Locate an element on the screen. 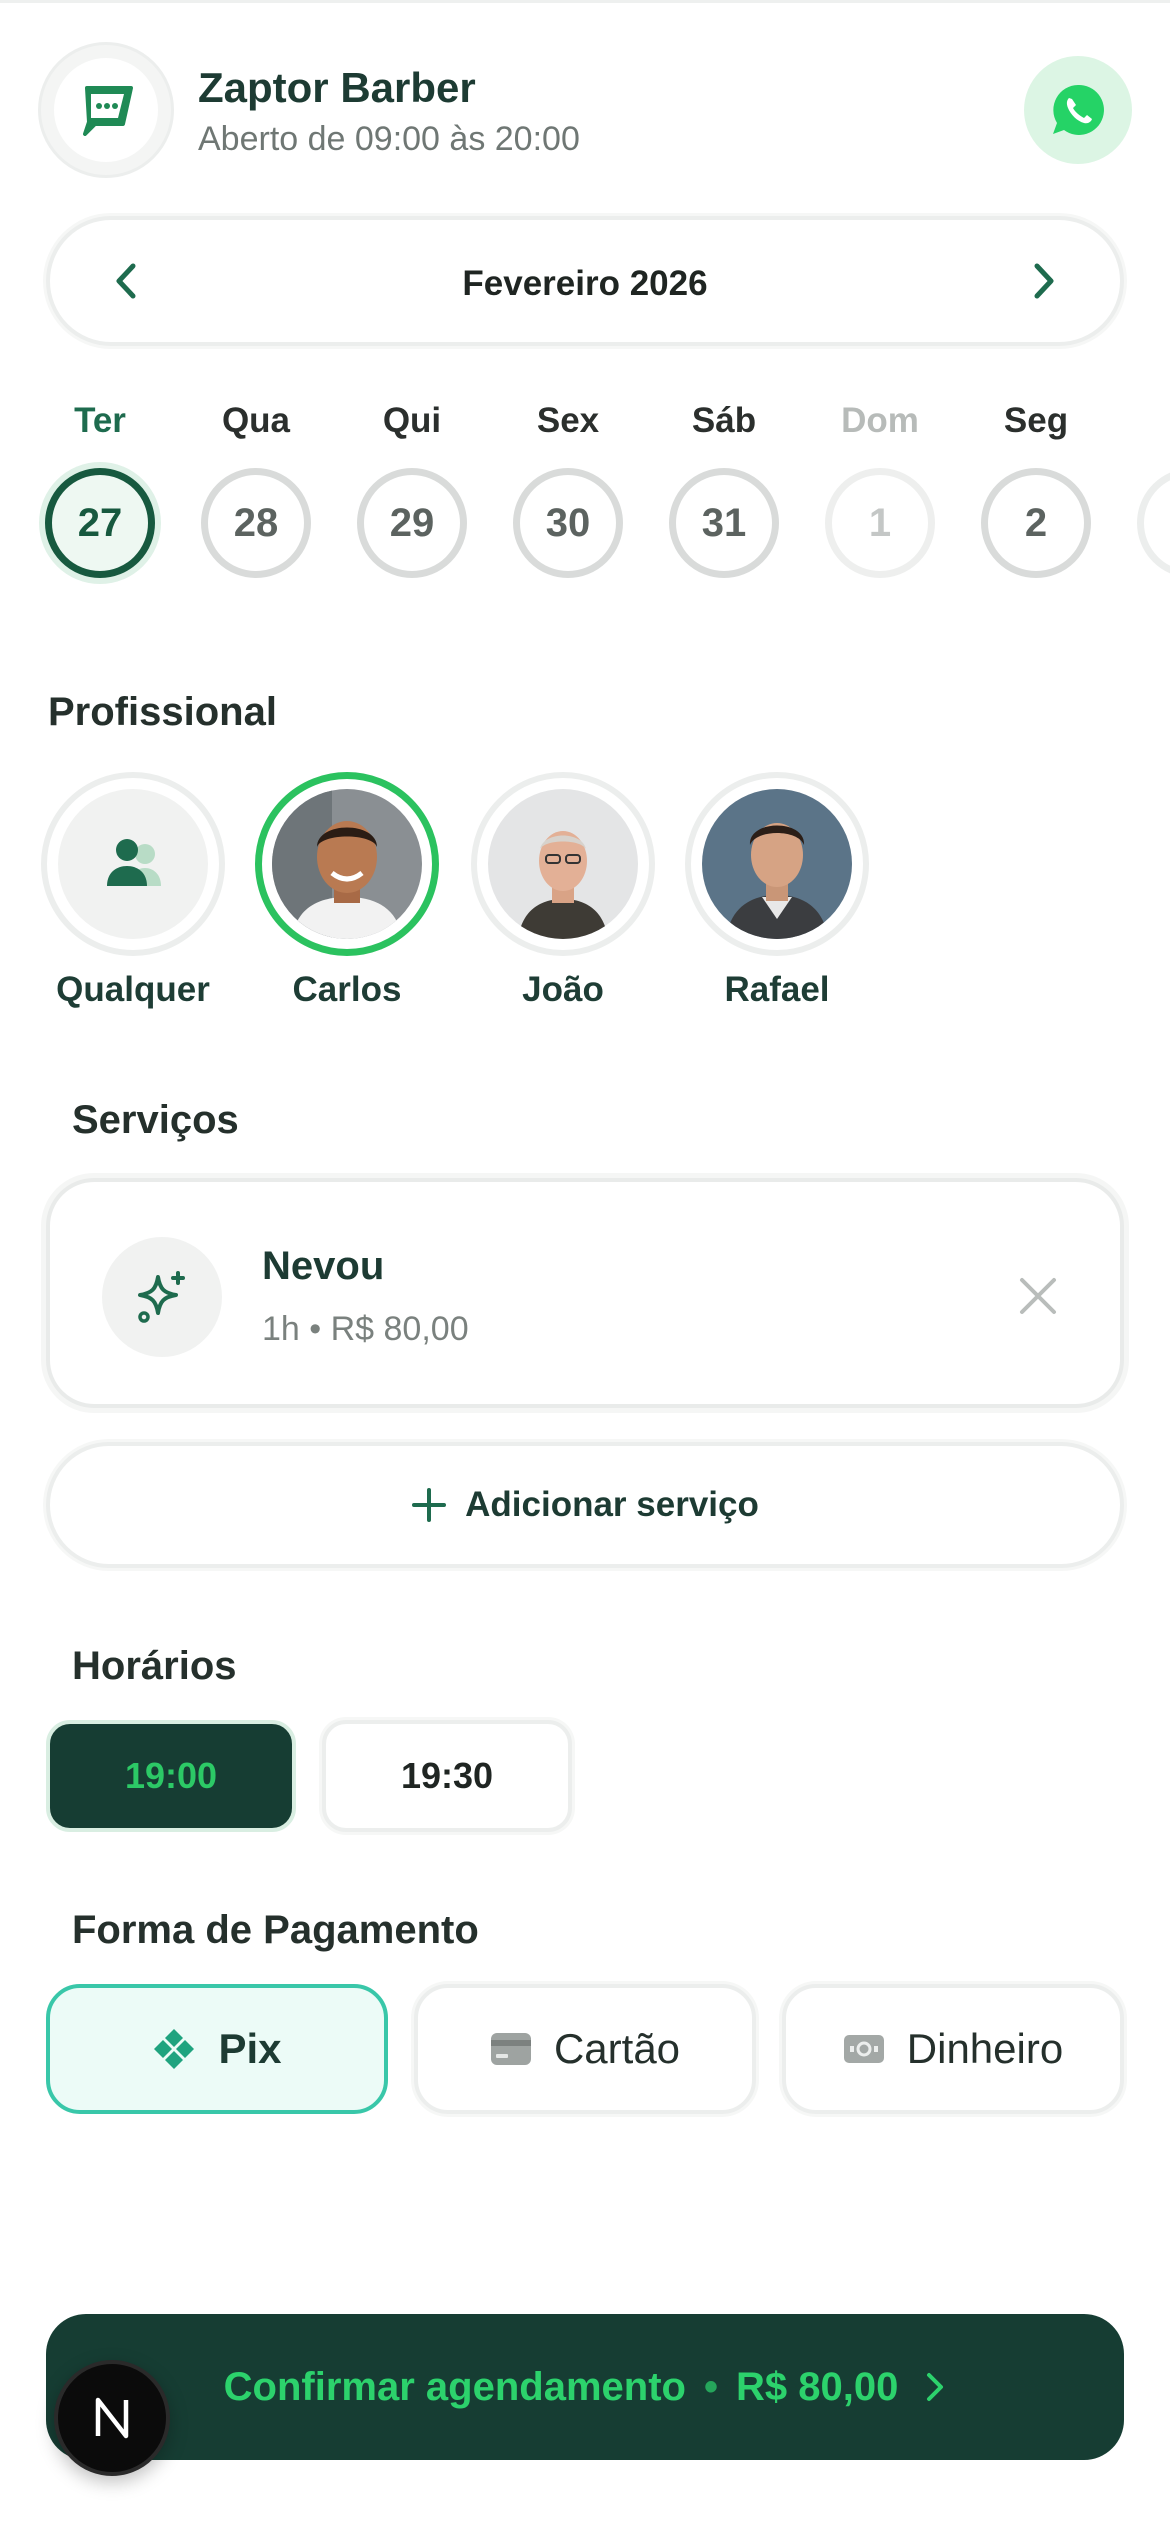 This screenshot has width=1170, height=2532. add-service-button: Adicionar serviço is located at coordinates (585, 1505).